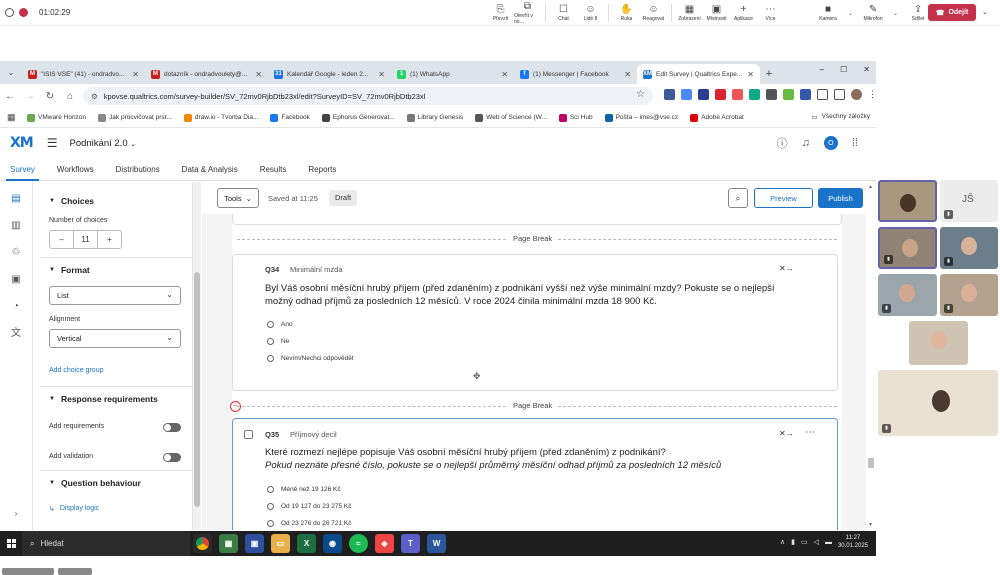  I want to click on microphone-icon: ▮, so click(793, 542).